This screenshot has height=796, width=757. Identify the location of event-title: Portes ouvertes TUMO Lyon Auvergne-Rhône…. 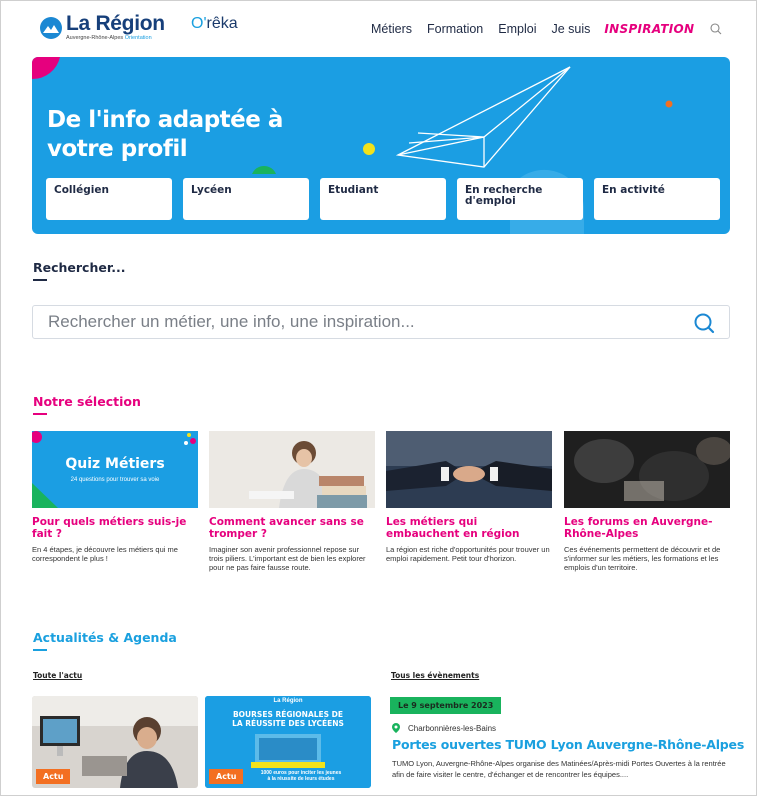
(568, 744).